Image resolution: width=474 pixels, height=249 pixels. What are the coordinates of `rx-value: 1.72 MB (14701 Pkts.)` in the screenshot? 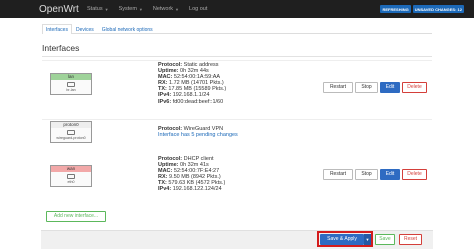 It's located at (196, 83).